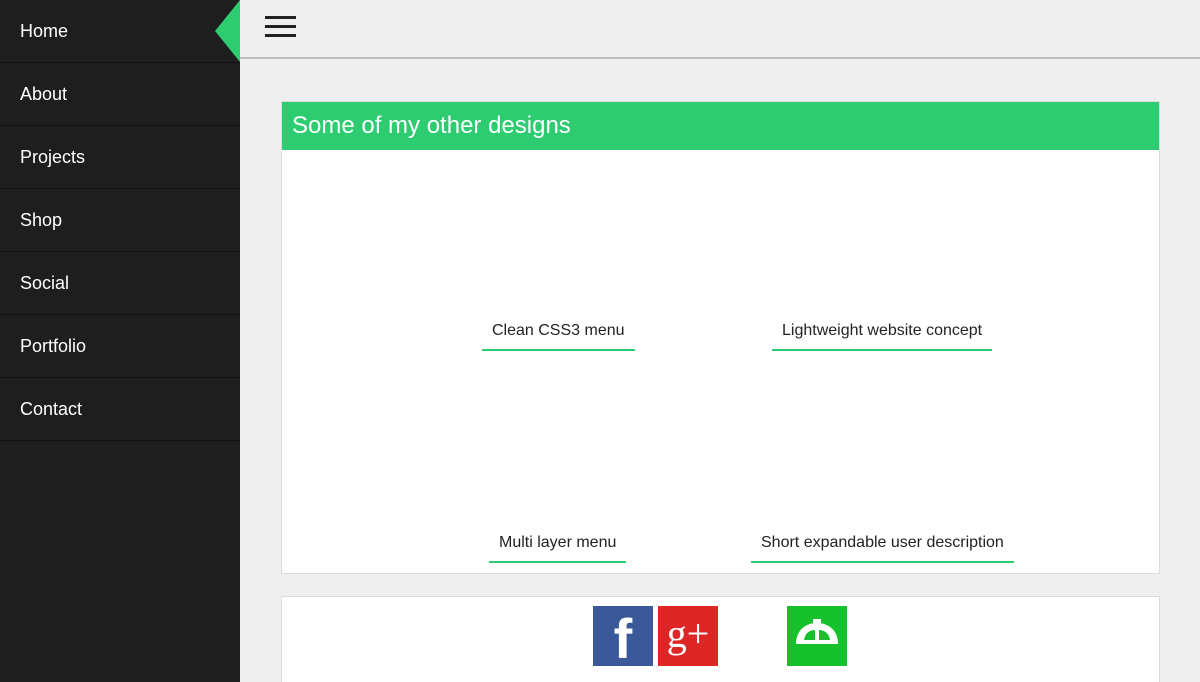 The width and height of the screenshot is (1200, 682). What do you see at coordinates (44, 31) in the screenshot?
I see `sidebar-item-label: Home` at bounding box center [44, 31].